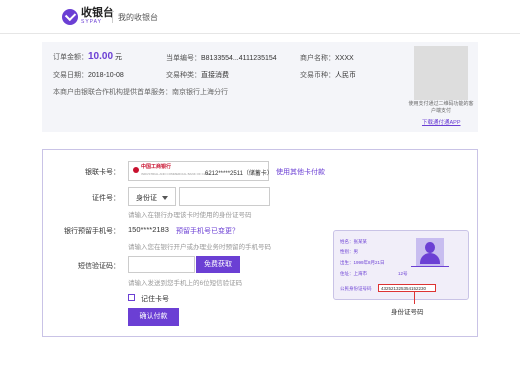 The height and width of the screenshot is (390, 520). Describe the element at coordinates (239, 174) in the screenshot. I see `card-number: 6212*****2511（储蓄卡）` at that location.